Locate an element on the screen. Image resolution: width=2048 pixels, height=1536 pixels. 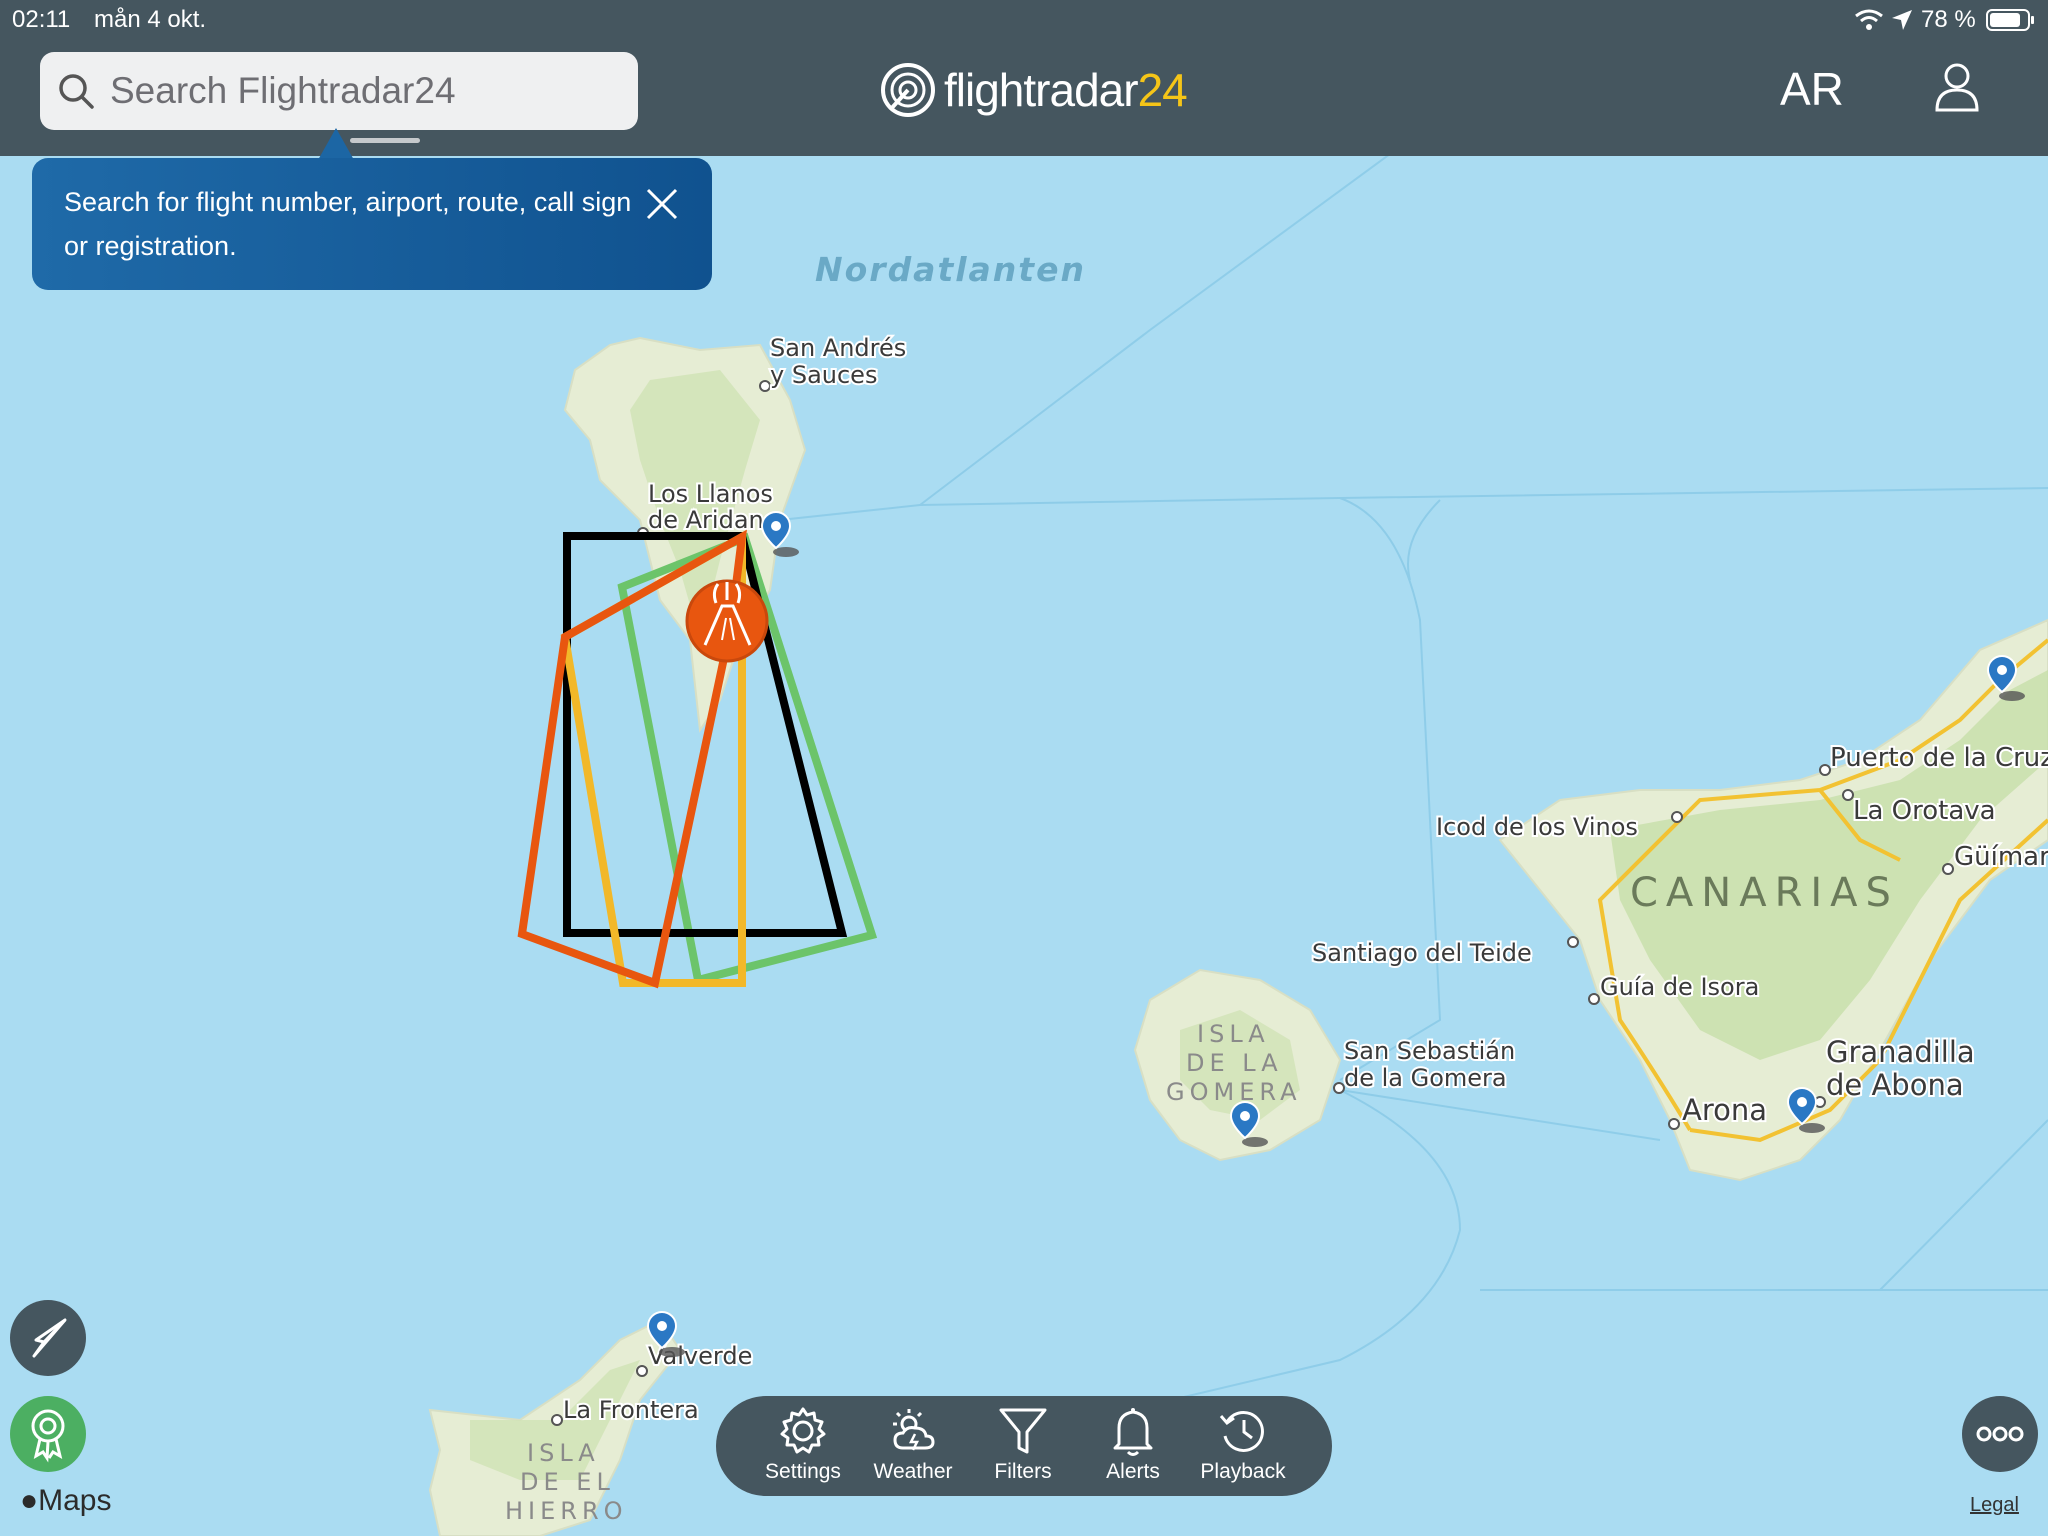
label-icod: Icod de los Vinos is located at coordinates (1537, 827).